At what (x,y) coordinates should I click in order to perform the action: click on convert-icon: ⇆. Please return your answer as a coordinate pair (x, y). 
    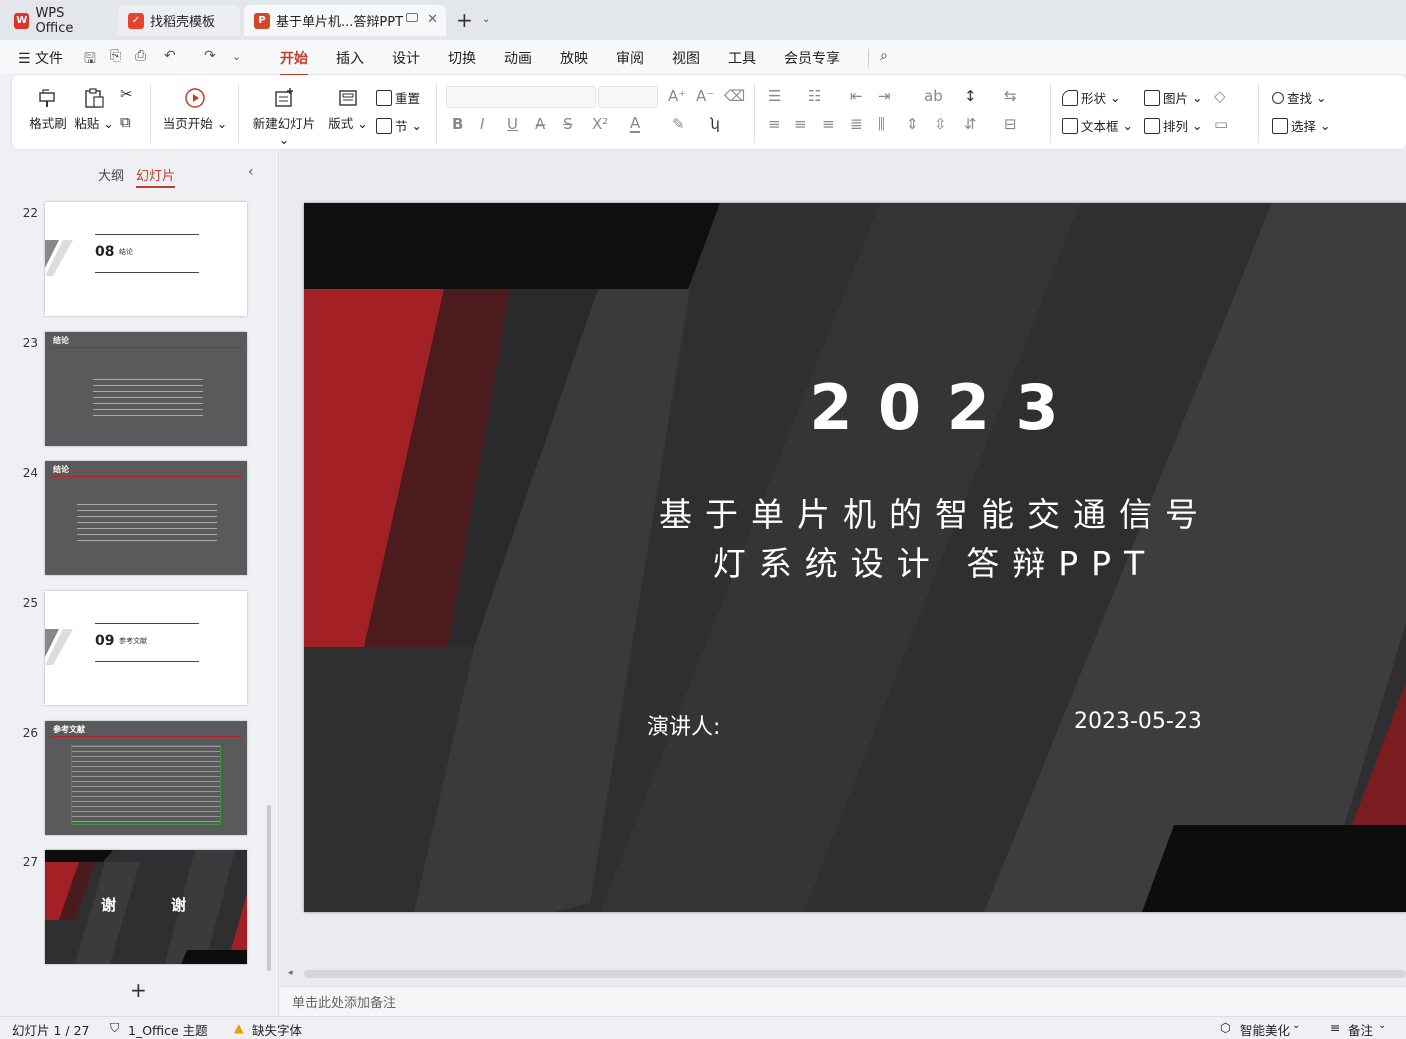
    Looking at the image, I should click on (1010, 96).